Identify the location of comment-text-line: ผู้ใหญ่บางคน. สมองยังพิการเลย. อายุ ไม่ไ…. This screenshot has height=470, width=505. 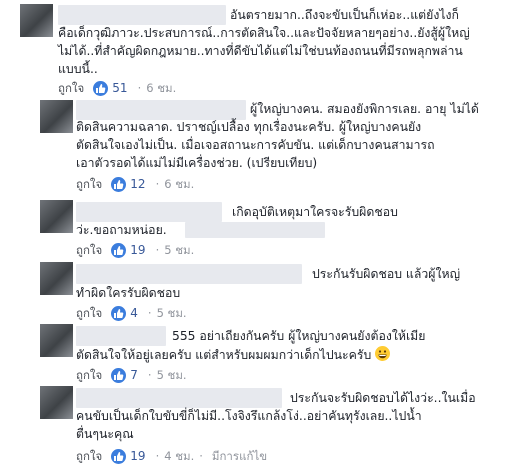
(364, 109).